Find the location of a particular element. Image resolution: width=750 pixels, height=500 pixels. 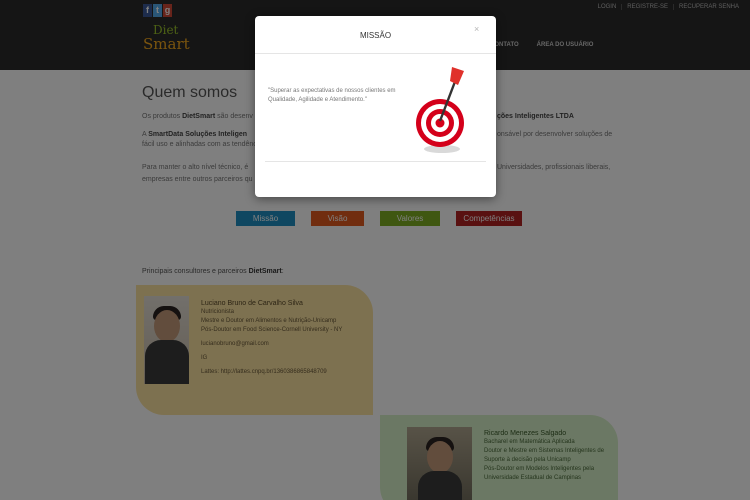

close-icon: × is located at coordinates (476, 29).